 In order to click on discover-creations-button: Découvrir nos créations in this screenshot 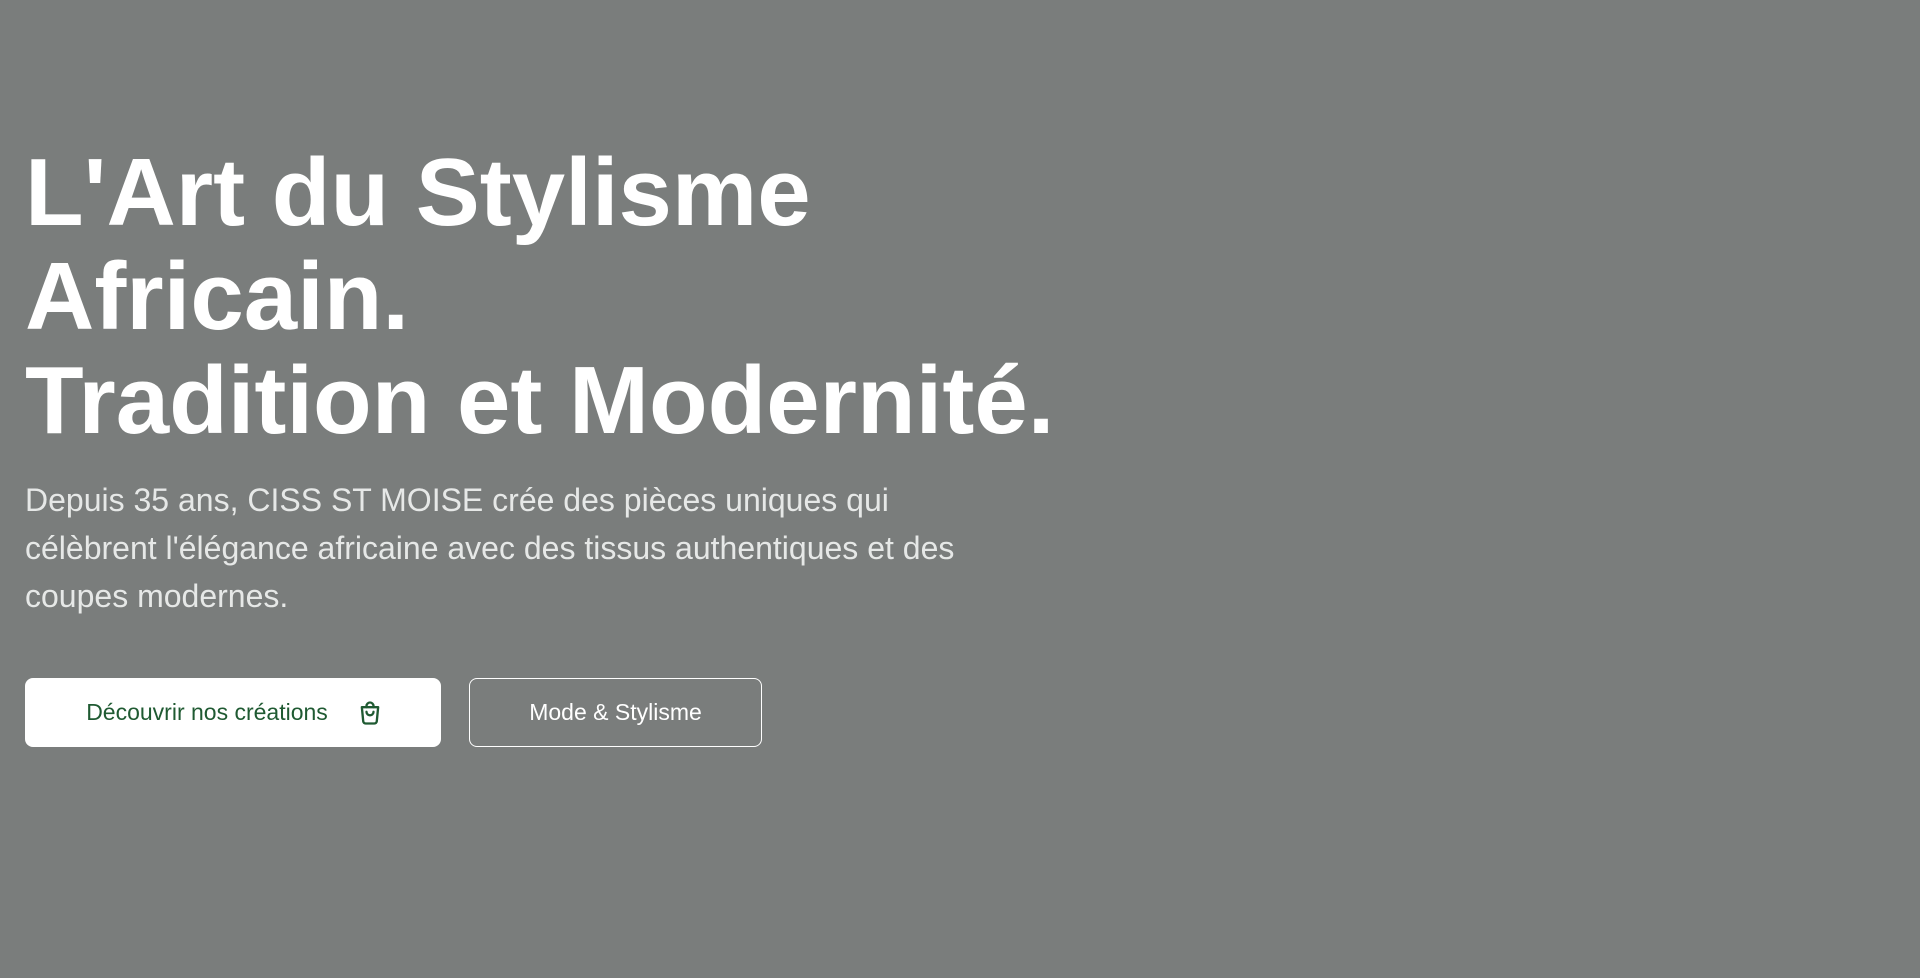, I will do `click(233, 712)`.